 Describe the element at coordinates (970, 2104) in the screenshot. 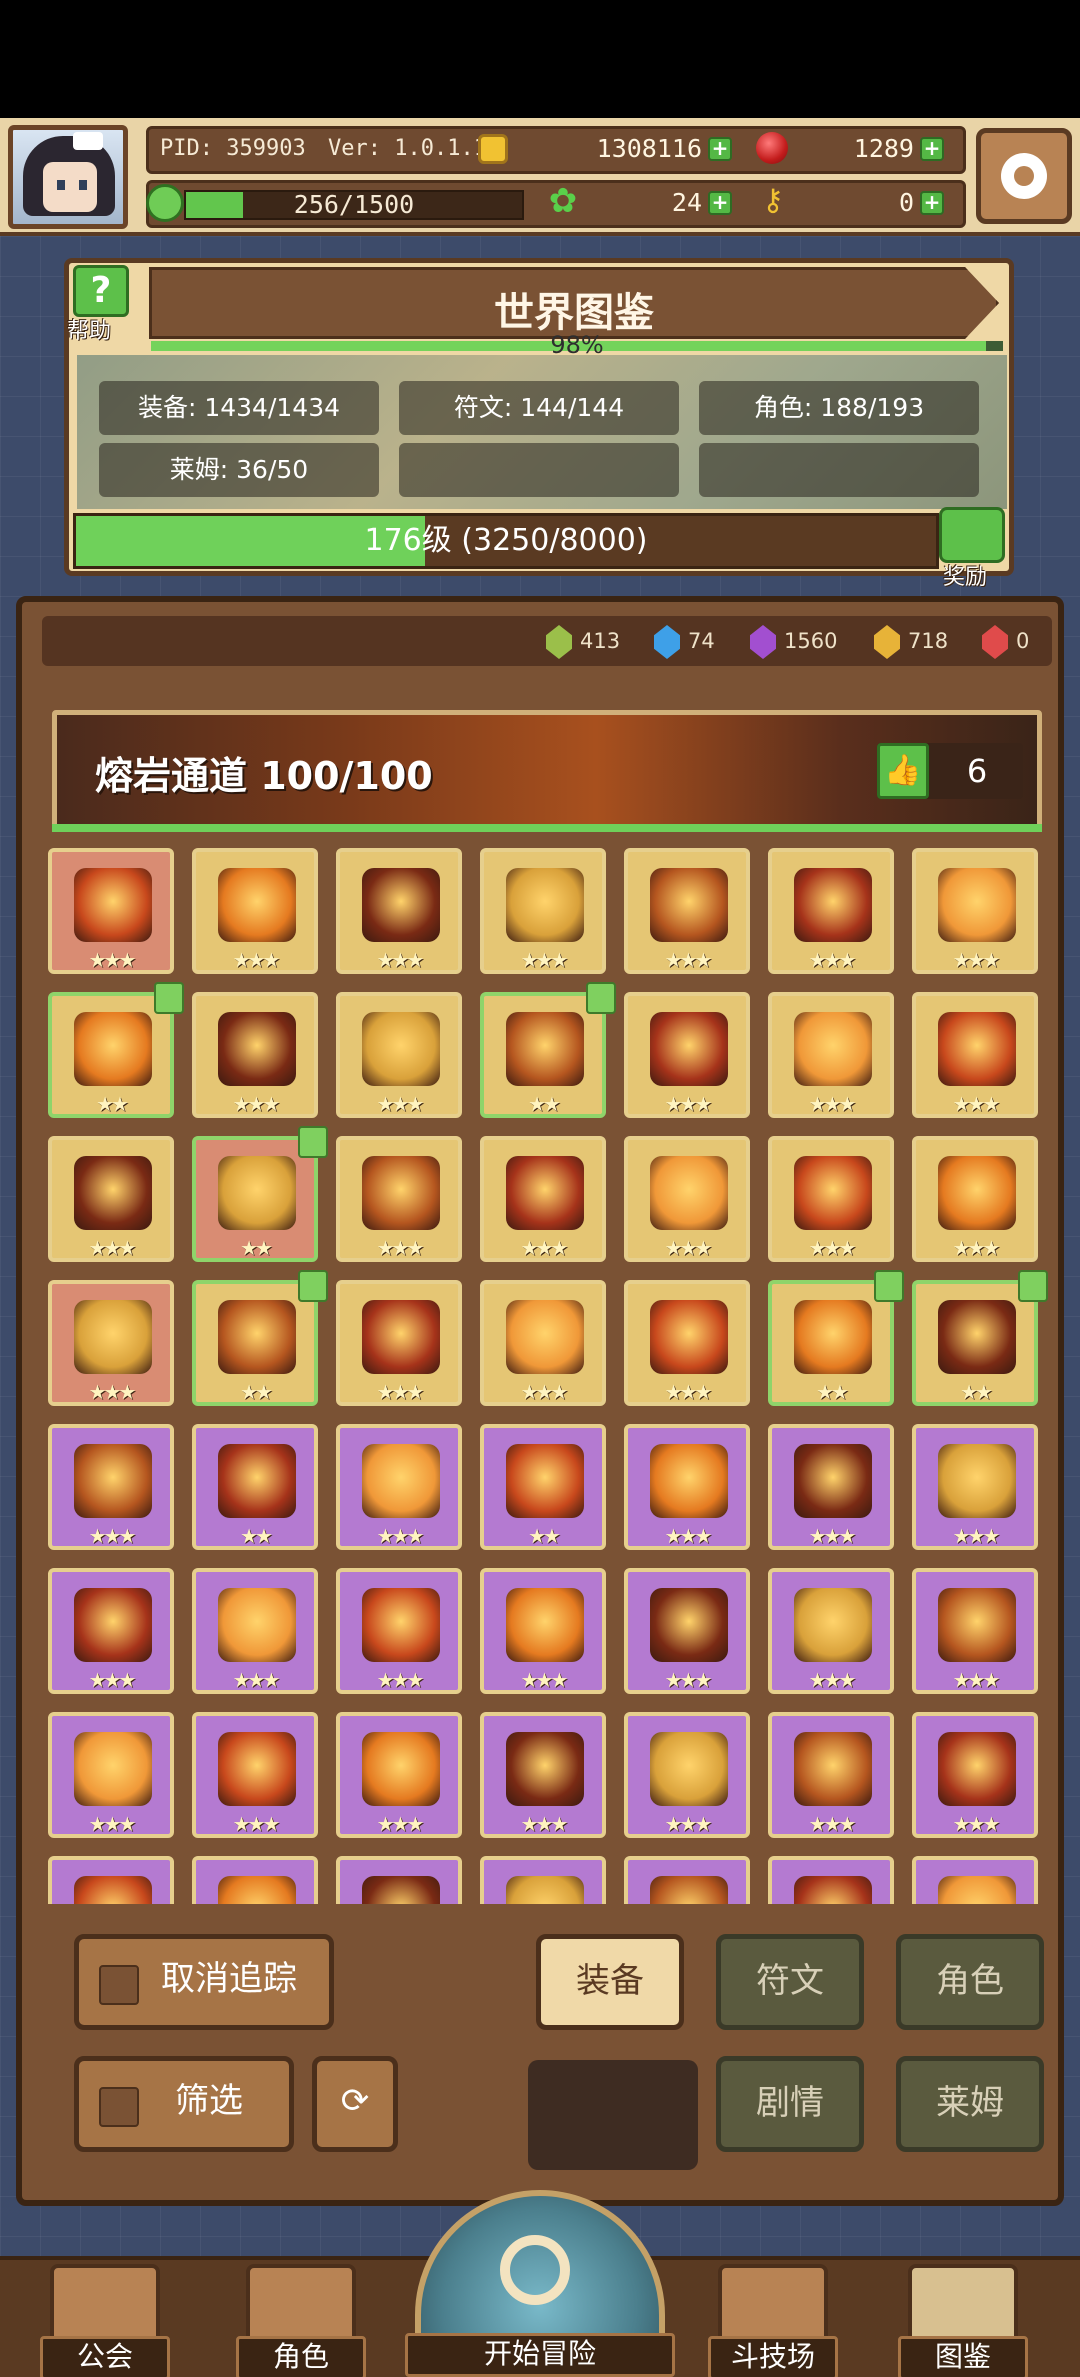

I see `tab-slime: 莱姆` at that location.